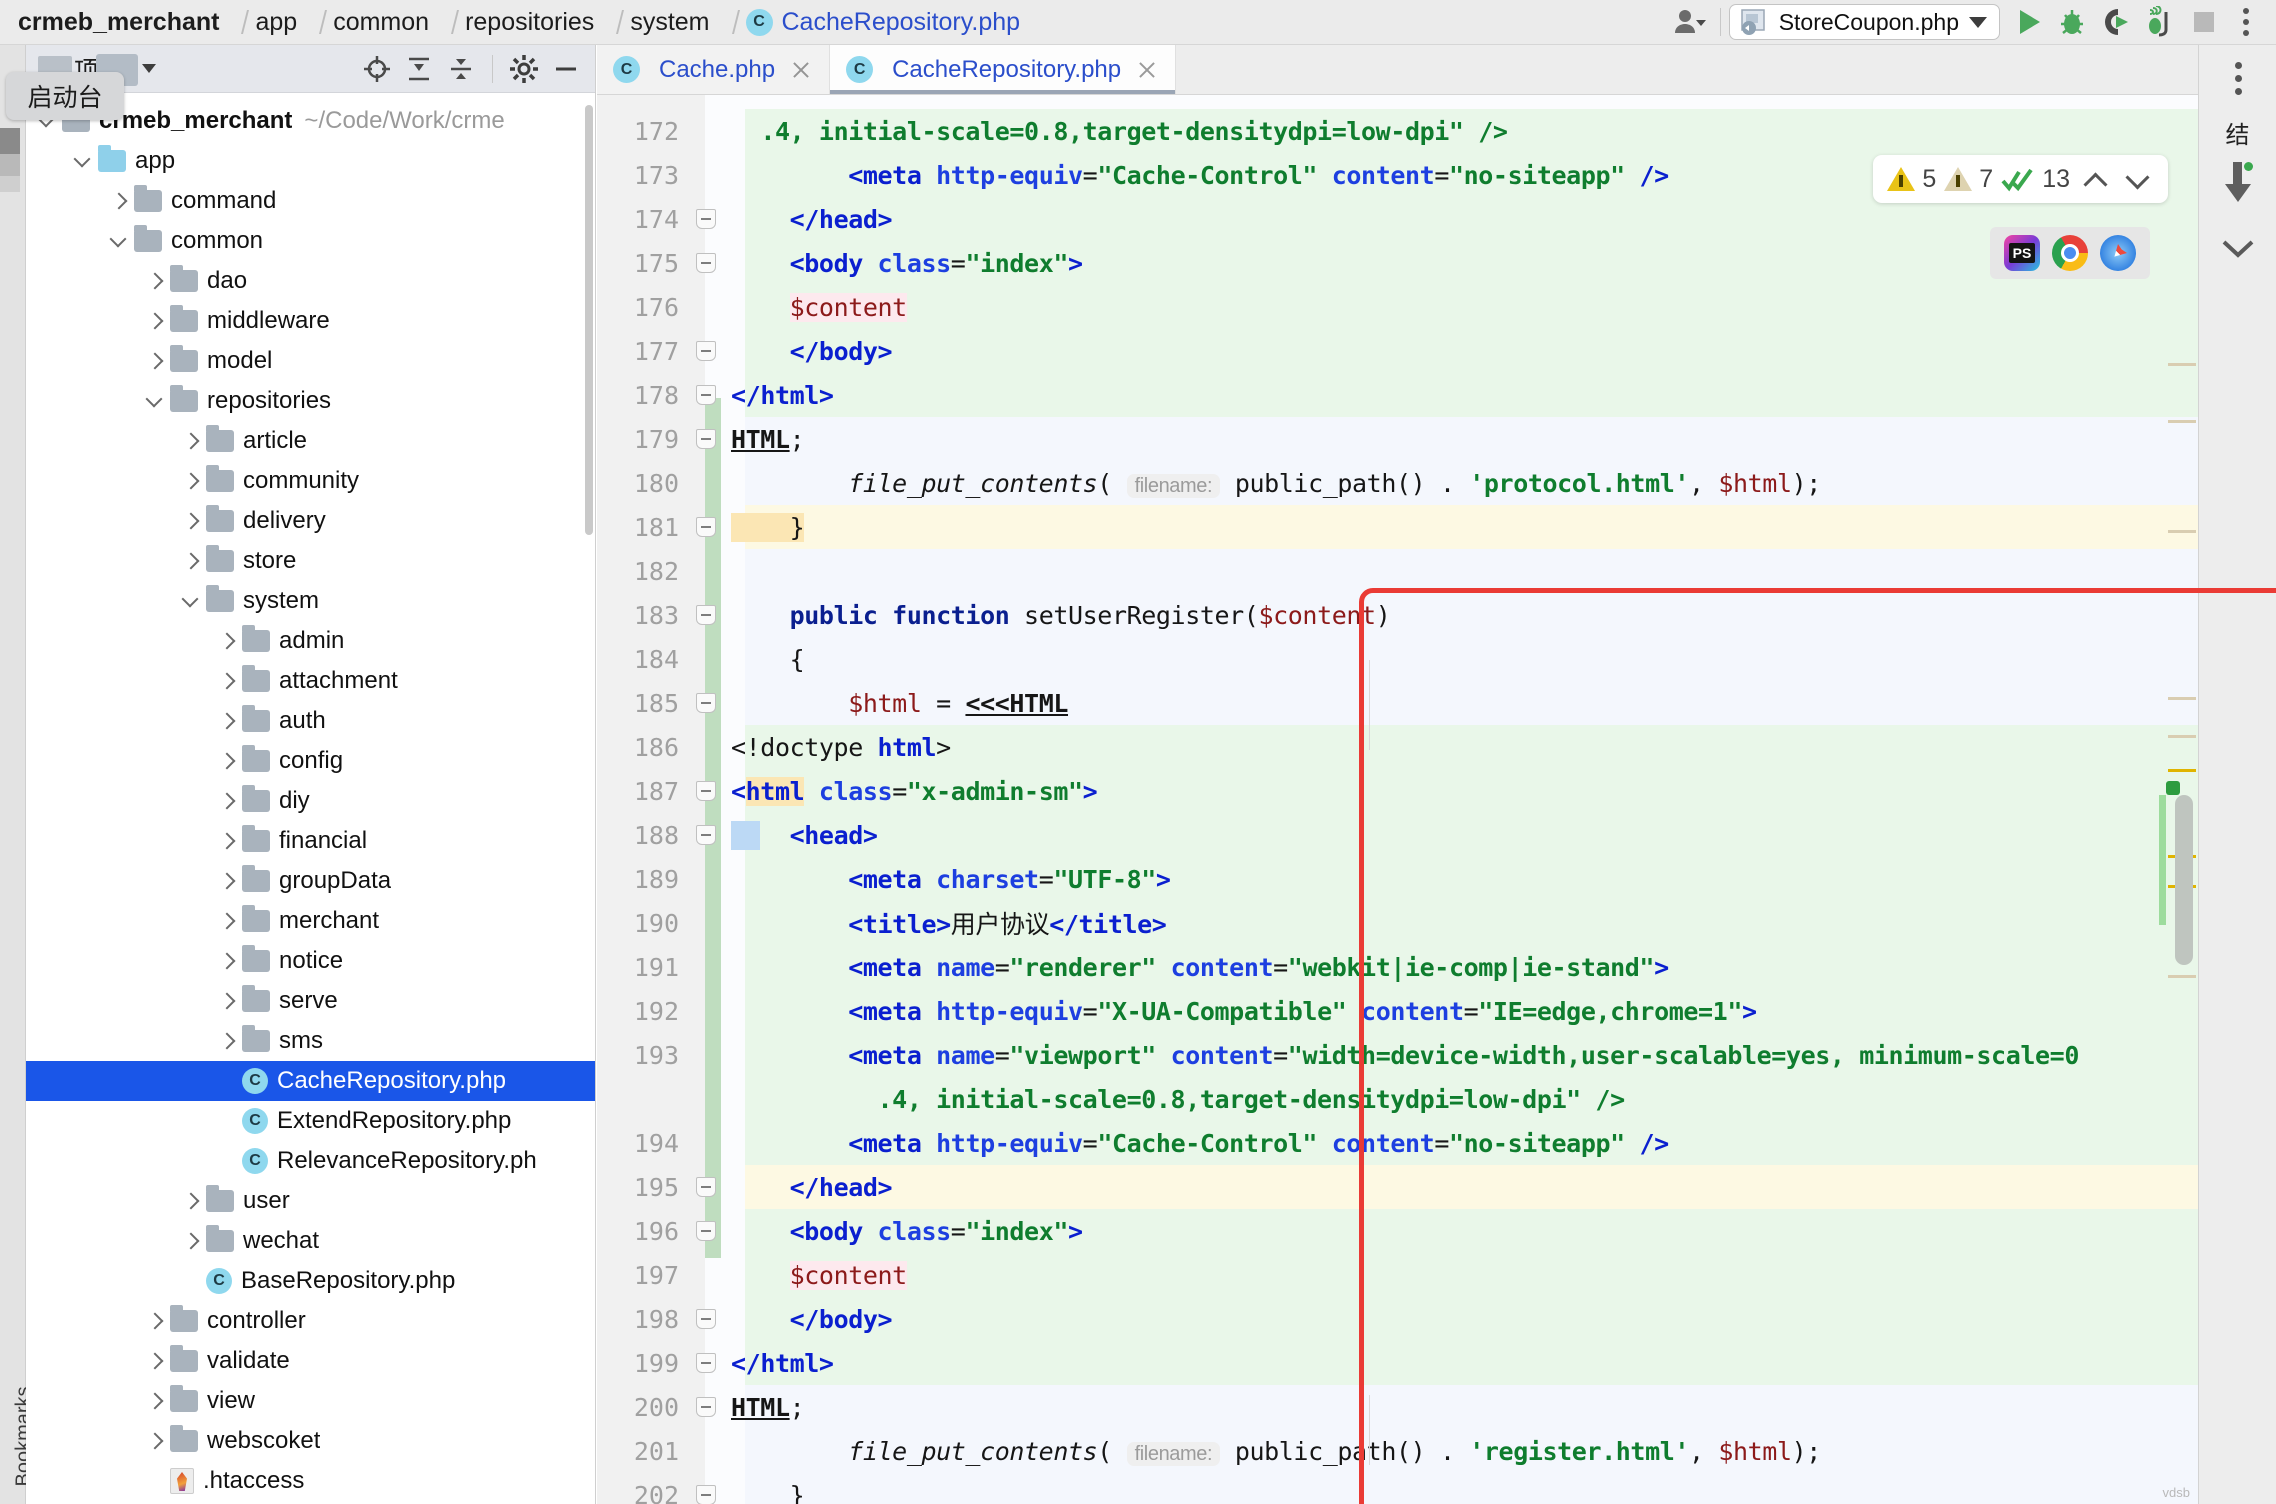 The image size is (2276, 1504). What do you see at coordinates (2035, 179) in the screenshot?
I see `inspection-ok-count: 13` at bounding box center [2035, 179].